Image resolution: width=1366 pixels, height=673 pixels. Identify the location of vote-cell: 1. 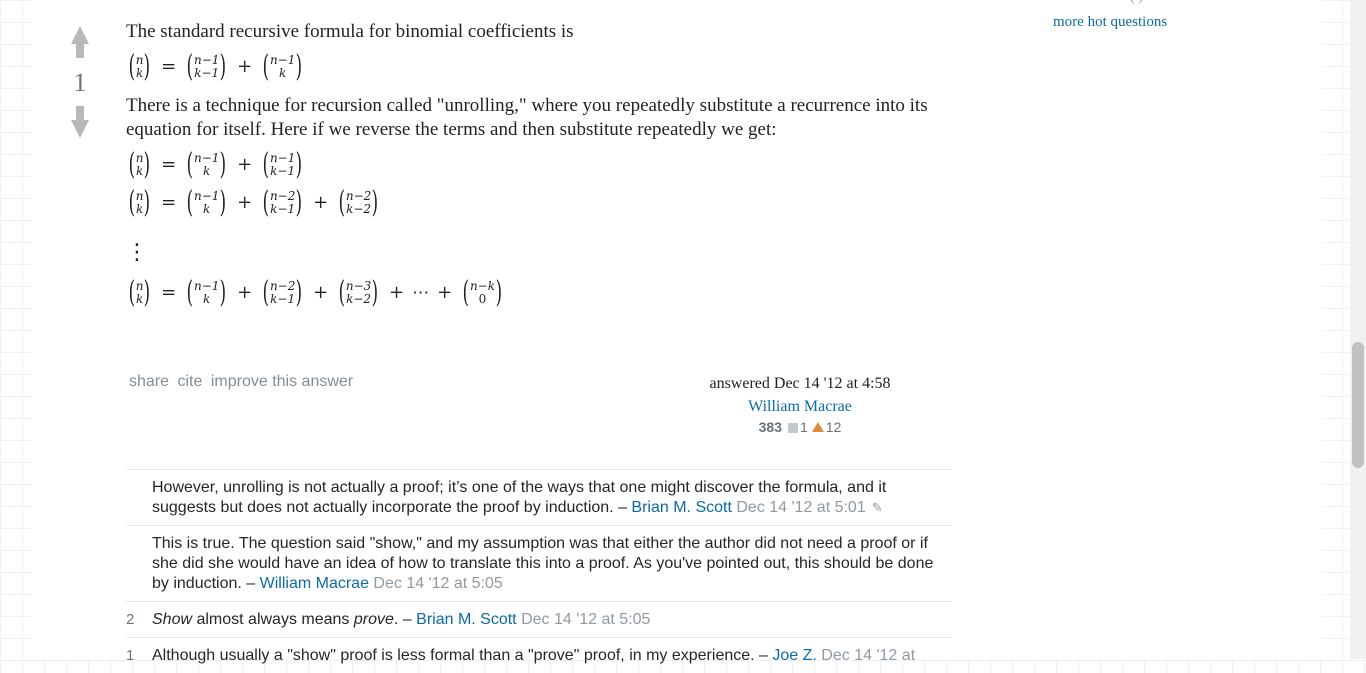
(80, 81).